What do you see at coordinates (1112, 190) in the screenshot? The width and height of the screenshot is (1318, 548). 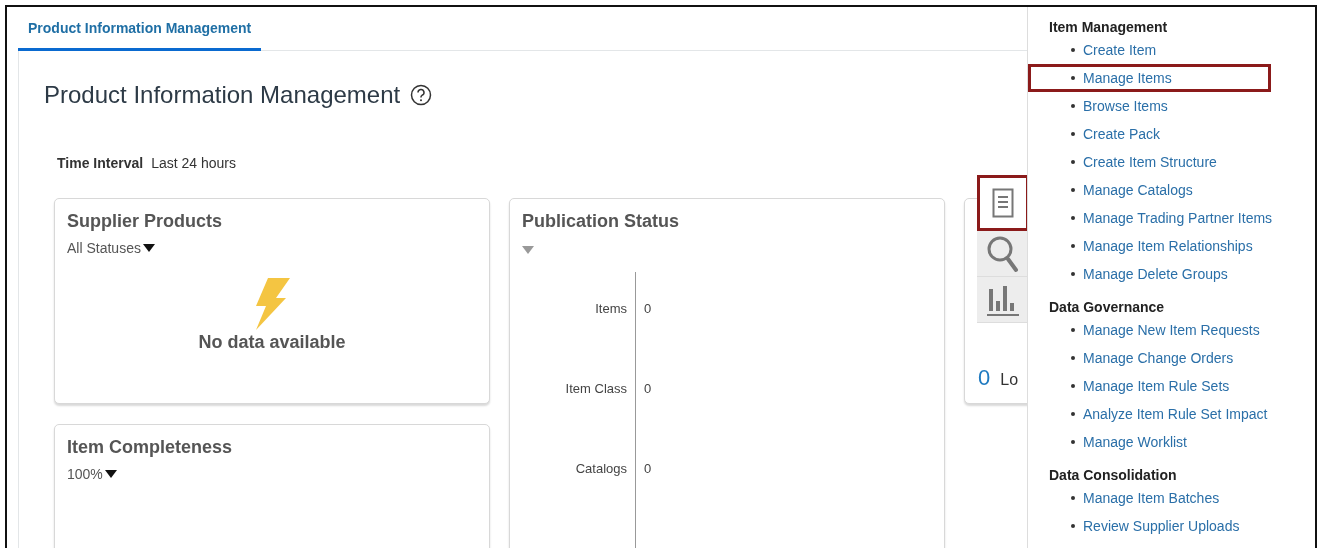 I see `task-link: Manage Catalogs` at bounding box center [1112, 190].